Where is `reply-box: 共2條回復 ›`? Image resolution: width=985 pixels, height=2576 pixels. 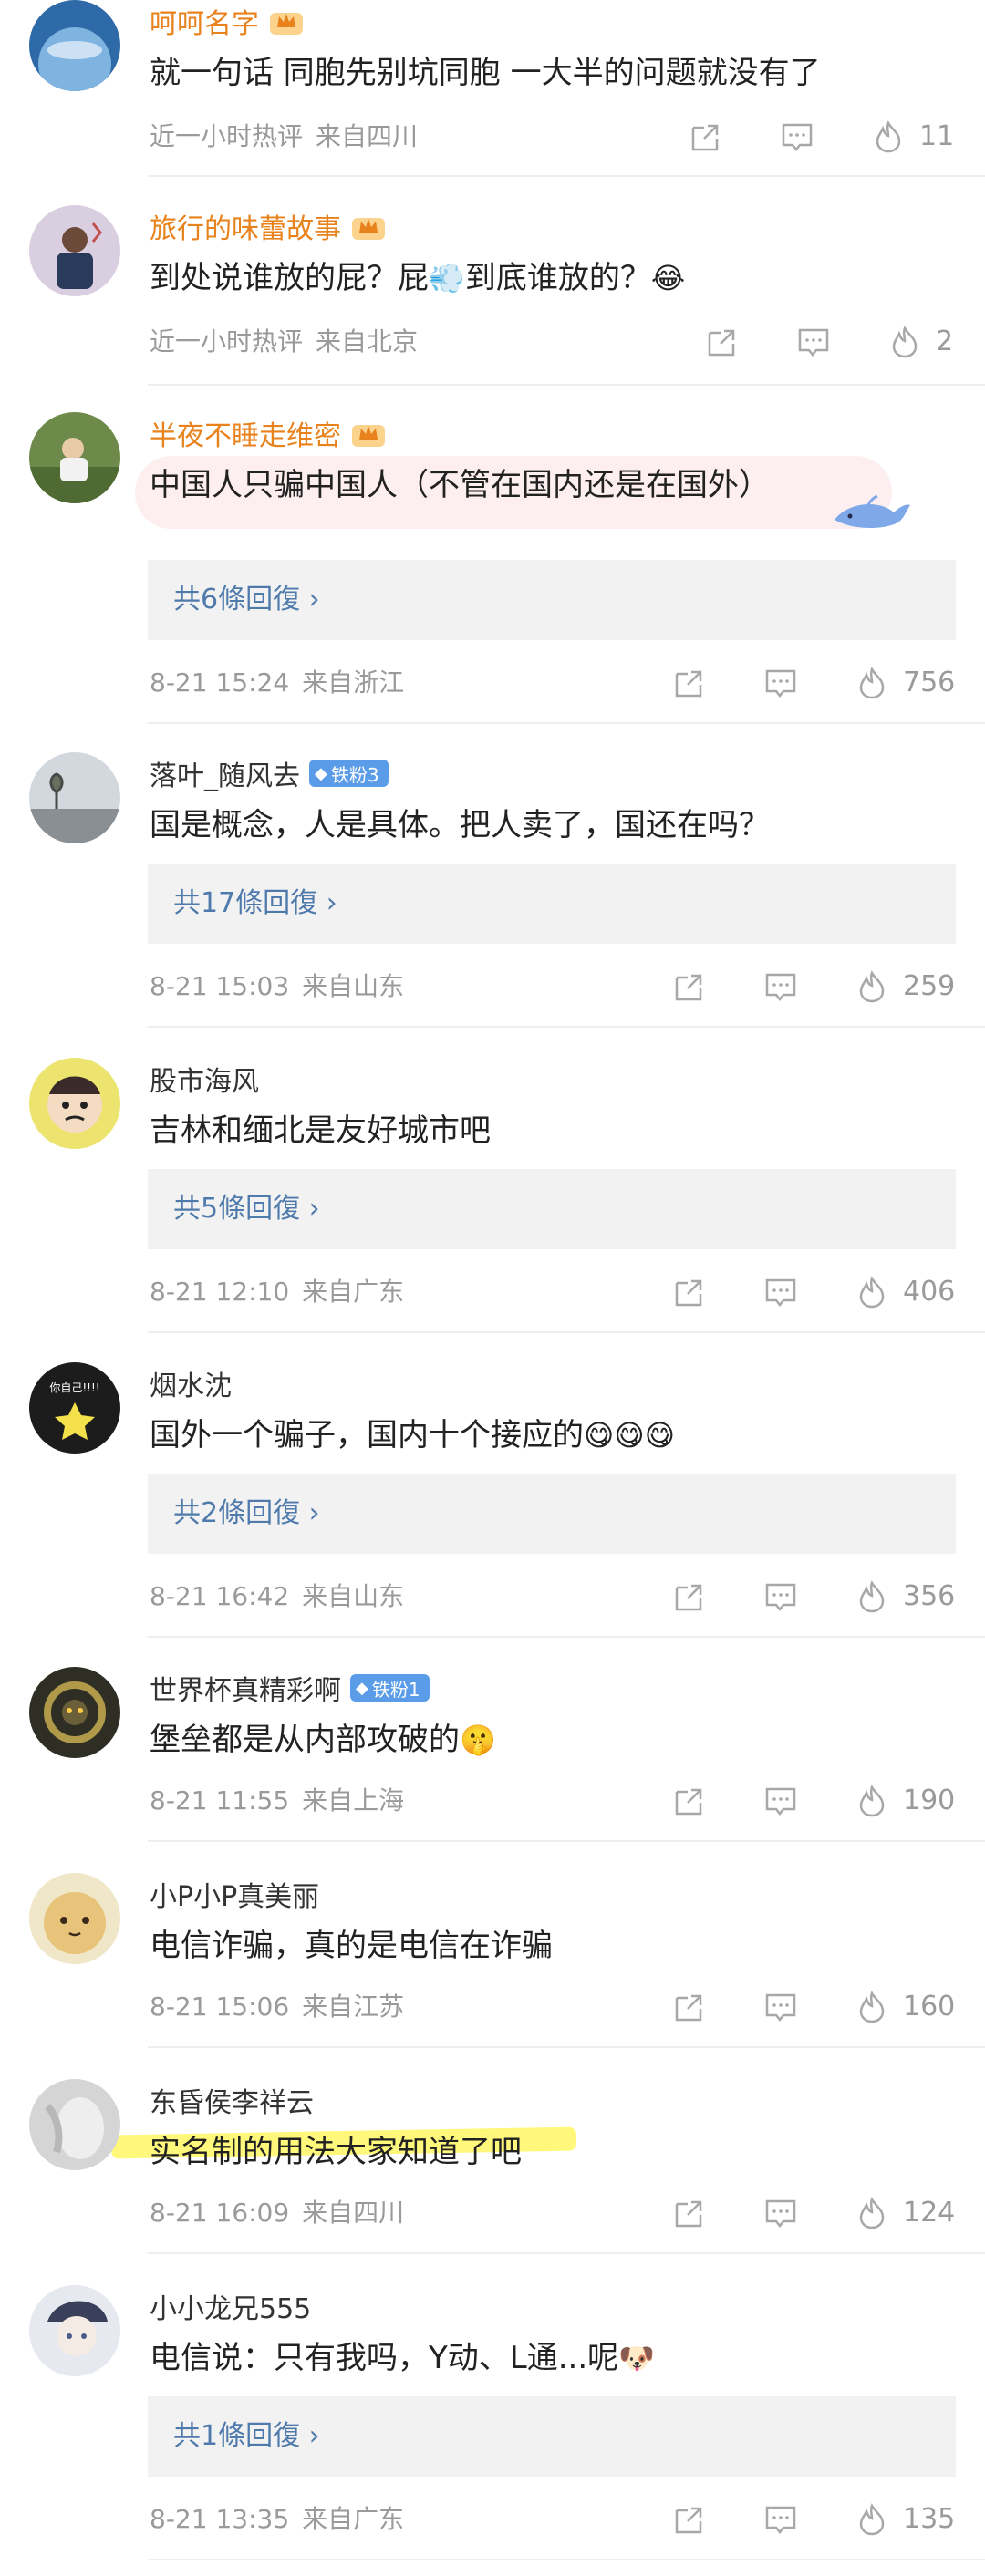 reply-box: 共2條回復 › is located at coordinates (552, 1514).